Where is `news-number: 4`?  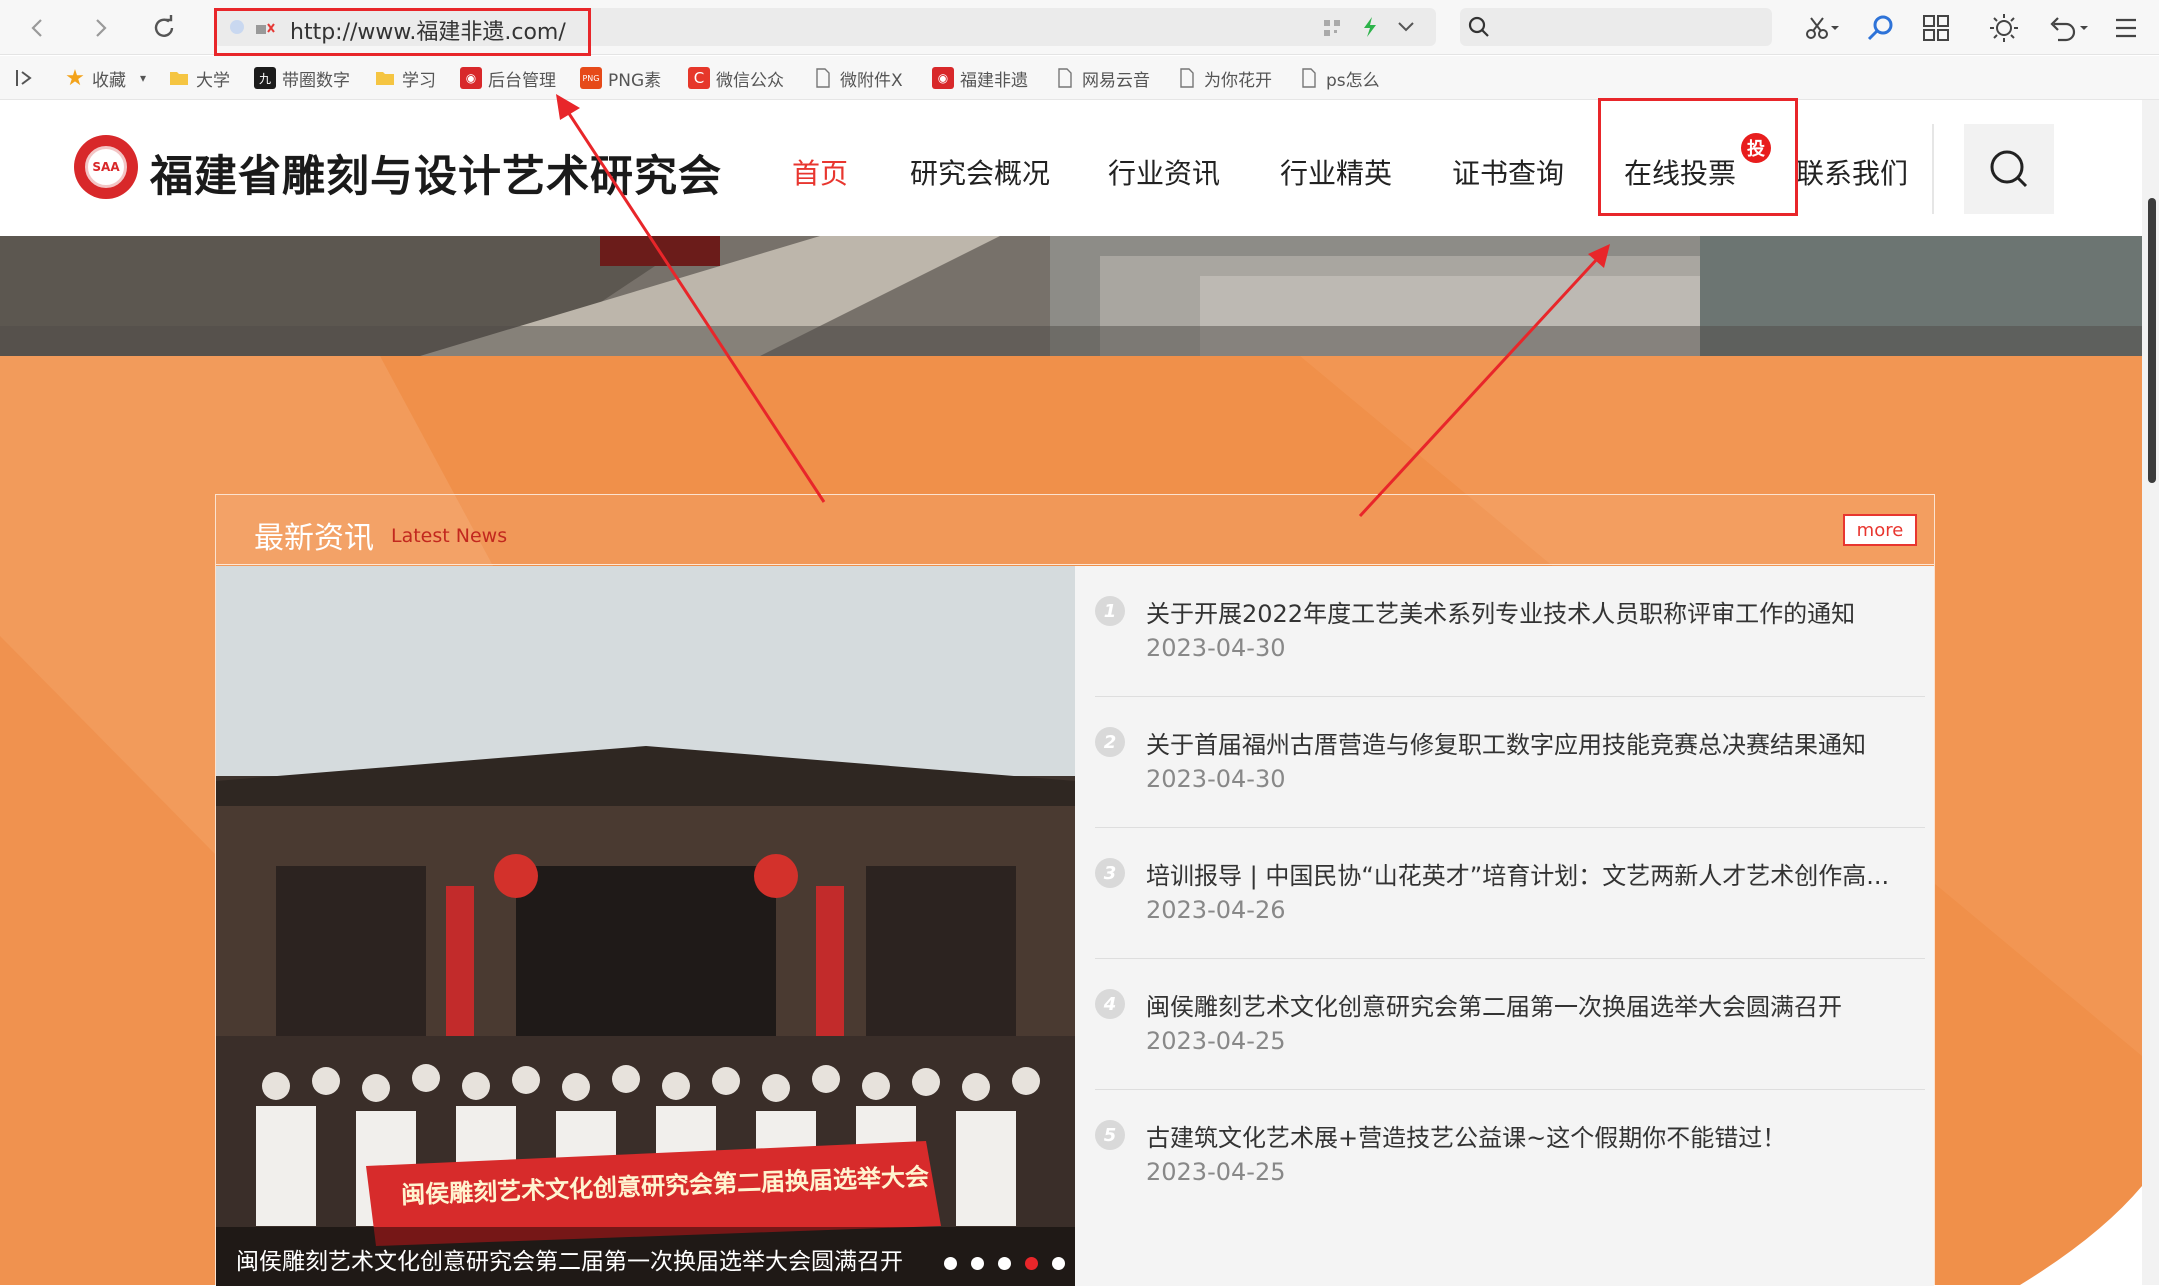
news-number: 4 is located at coordinates (1110, 1004).